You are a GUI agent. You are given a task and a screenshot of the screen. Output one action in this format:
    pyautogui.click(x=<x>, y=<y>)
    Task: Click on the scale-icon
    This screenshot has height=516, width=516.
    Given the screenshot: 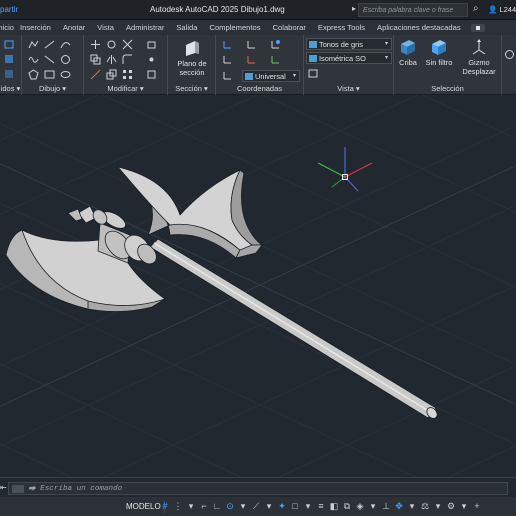 What is the action you would take?
    pyautogui.click(x=111, y=74)
    